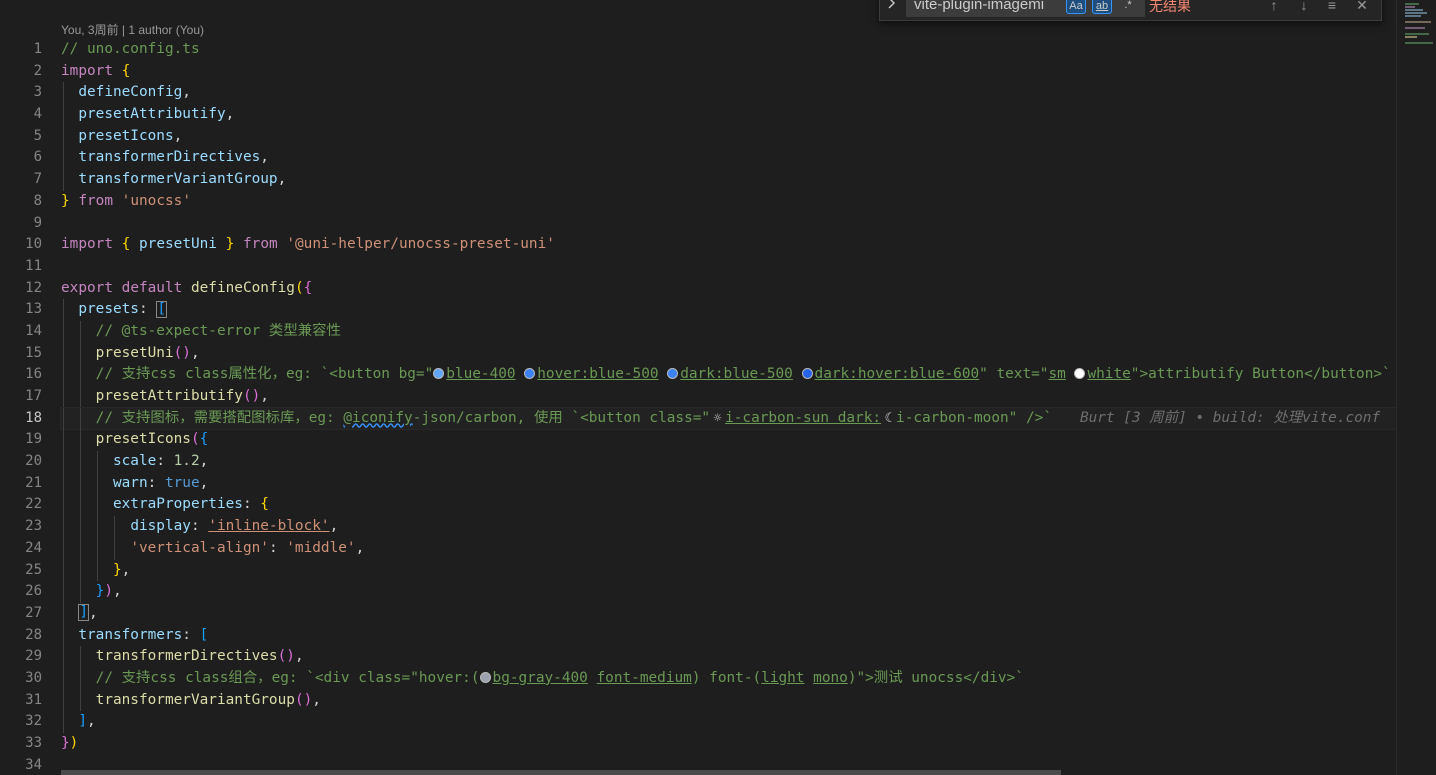  Describe the element at coordinates (21, 549) in the screenshot. I see `line-number: 24` at that location.